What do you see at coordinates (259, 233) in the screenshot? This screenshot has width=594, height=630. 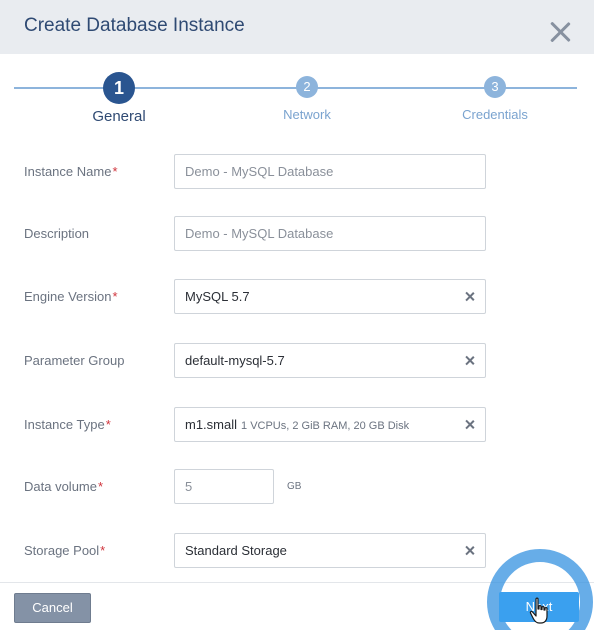 I see `description-placeholder: Demo - MySQL Database` at bounding box center [259, 233].